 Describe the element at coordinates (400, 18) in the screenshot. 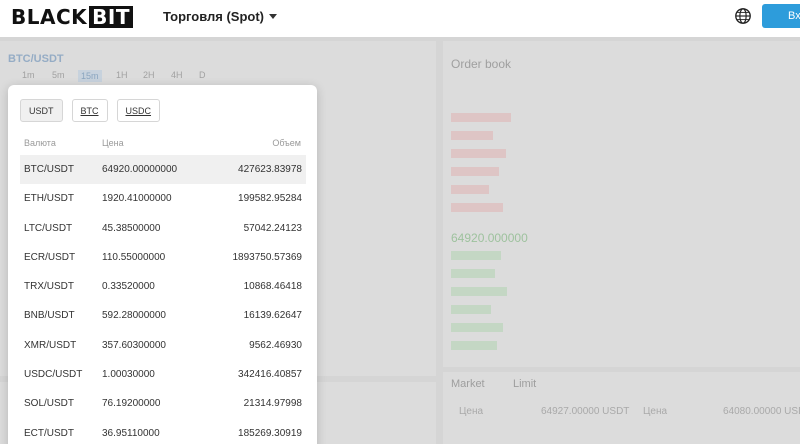

I see `top-header: BLACK BIT Торговля (Spot) Вход` at that location.